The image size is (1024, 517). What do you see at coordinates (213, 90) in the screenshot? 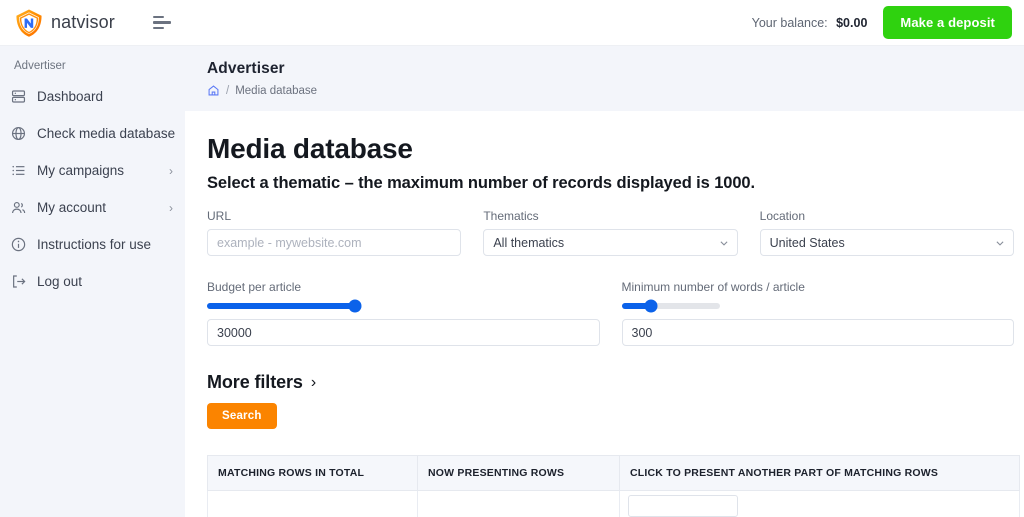
I see `home-icon` at bounding box center [213, 90].